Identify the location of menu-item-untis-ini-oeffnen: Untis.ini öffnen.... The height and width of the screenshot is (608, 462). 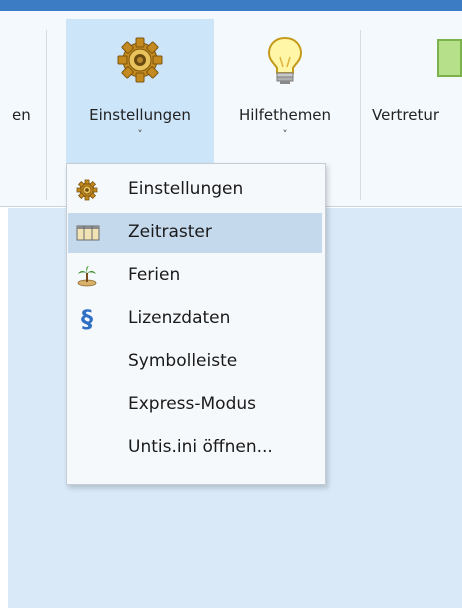
(195, 448).